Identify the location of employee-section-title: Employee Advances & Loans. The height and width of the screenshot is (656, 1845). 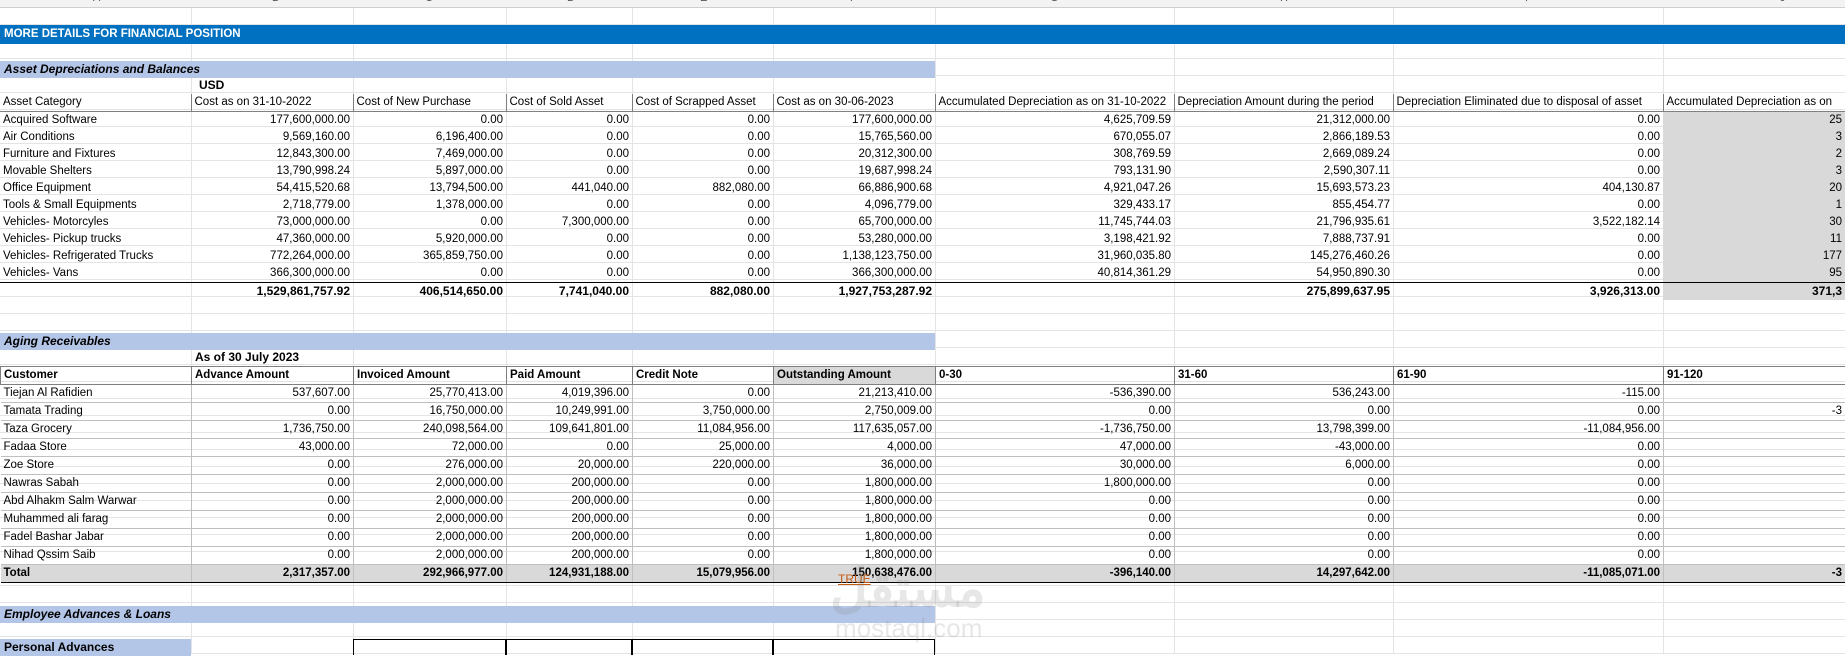
(467, 614).